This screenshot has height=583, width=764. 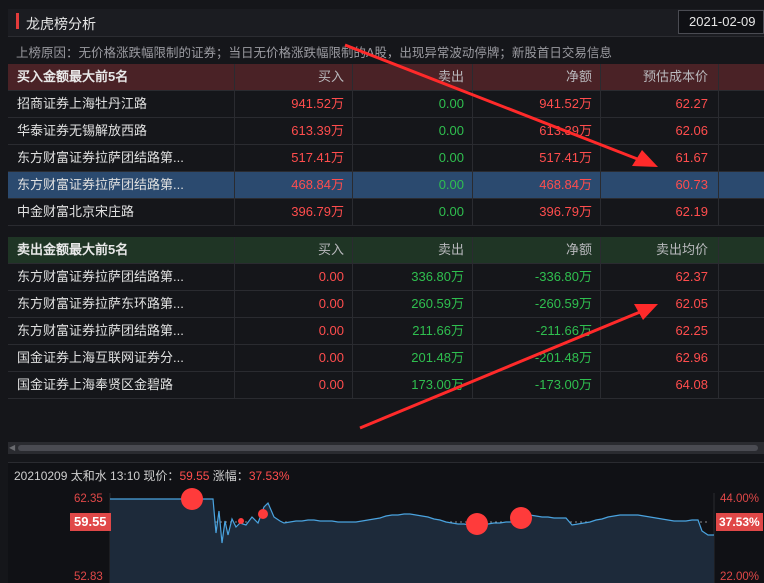 I want to click on buy-amount: 517.41万, so click(x=317, y=157).